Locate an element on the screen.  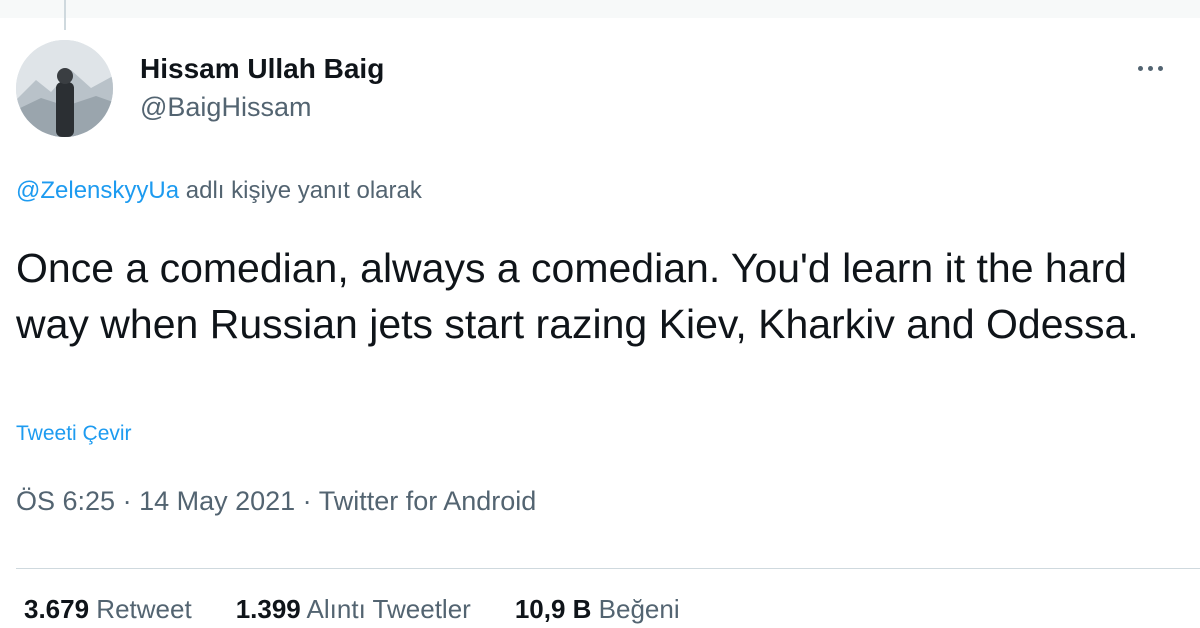
quote-count-link: 1.399 Alıntı Tweetler is located at coordinates (353, 609).